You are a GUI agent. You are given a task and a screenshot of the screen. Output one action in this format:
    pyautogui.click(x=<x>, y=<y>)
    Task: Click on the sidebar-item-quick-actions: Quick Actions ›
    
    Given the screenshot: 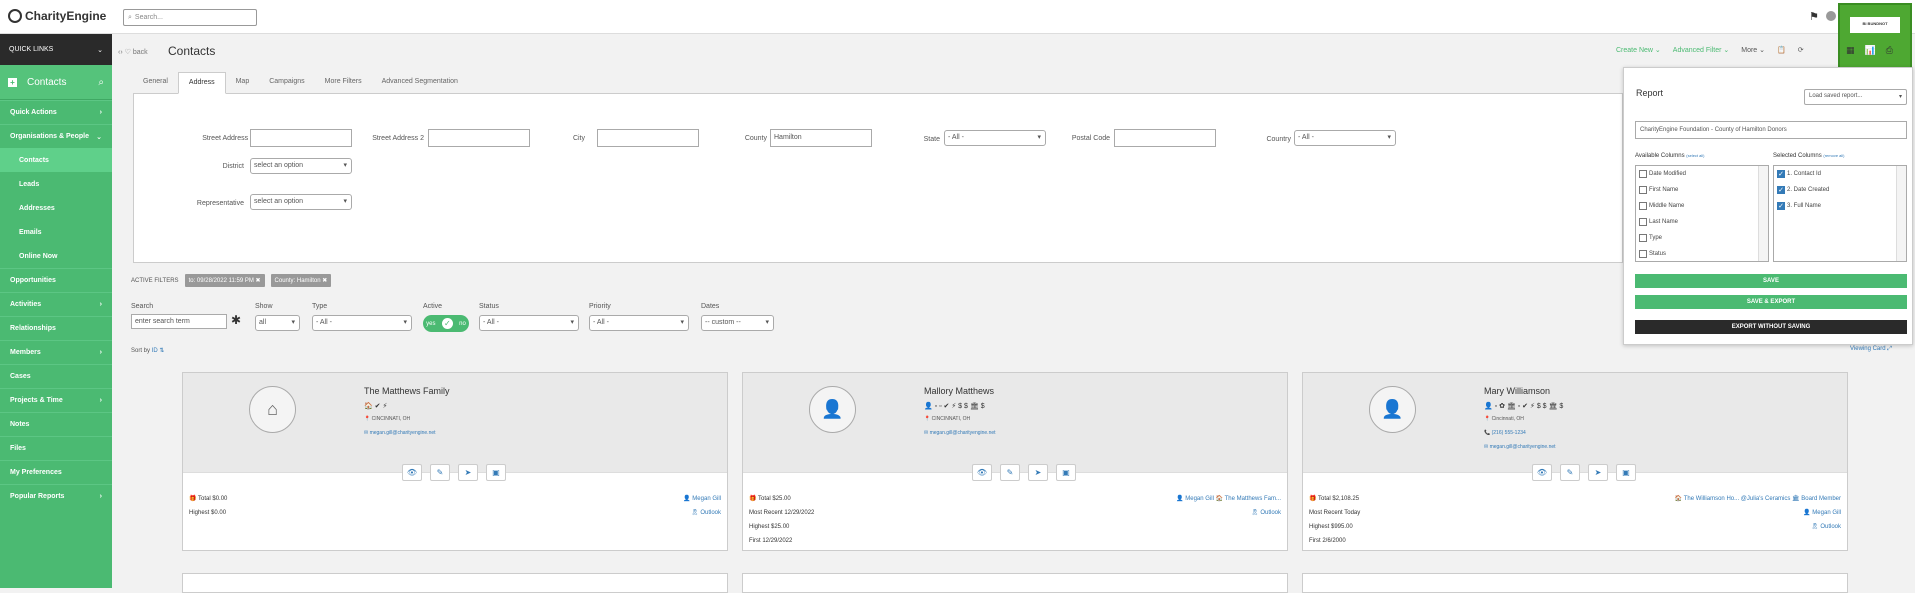 What is the action you would take?
    pyautogui.click(x=56, y=112)
    